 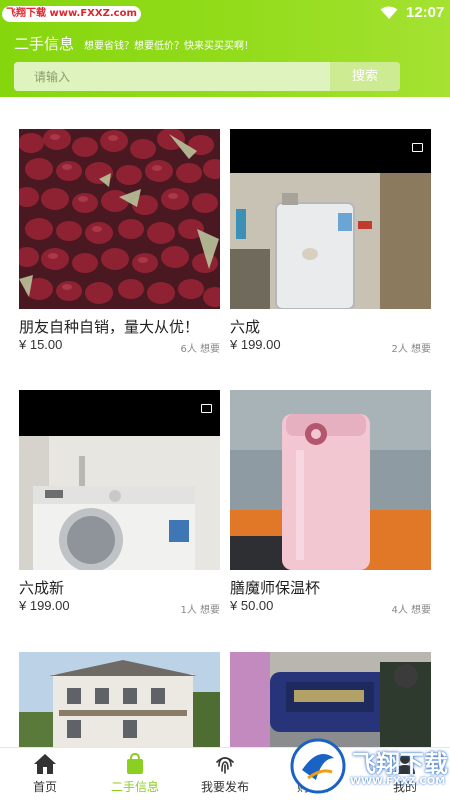 What do you see at coordinates (411, 610) in the screenshot?
I see `item-want-count: 4人 想要` at bounding box center [411, 610].